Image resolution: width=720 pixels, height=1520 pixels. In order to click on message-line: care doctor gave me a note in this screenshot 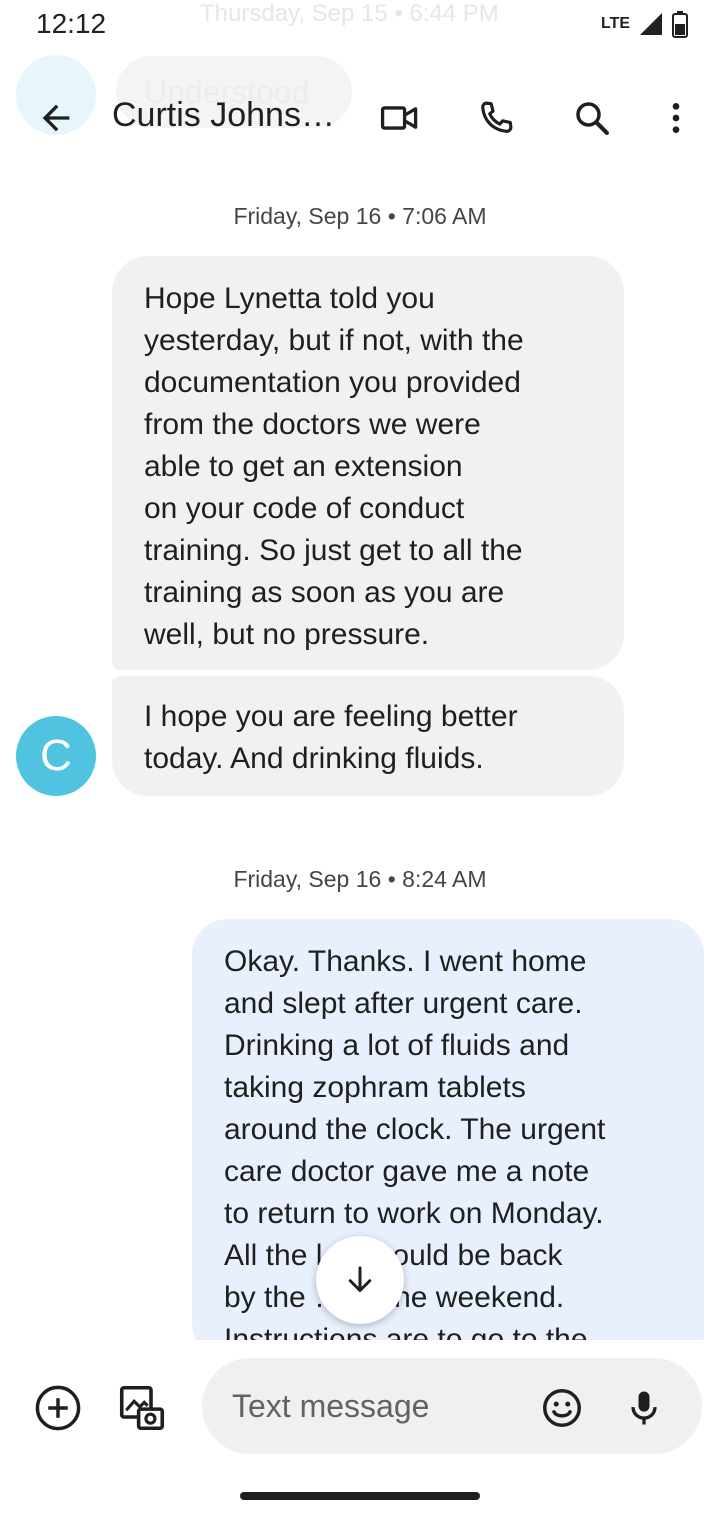, I will do `click(407, 1171)`.